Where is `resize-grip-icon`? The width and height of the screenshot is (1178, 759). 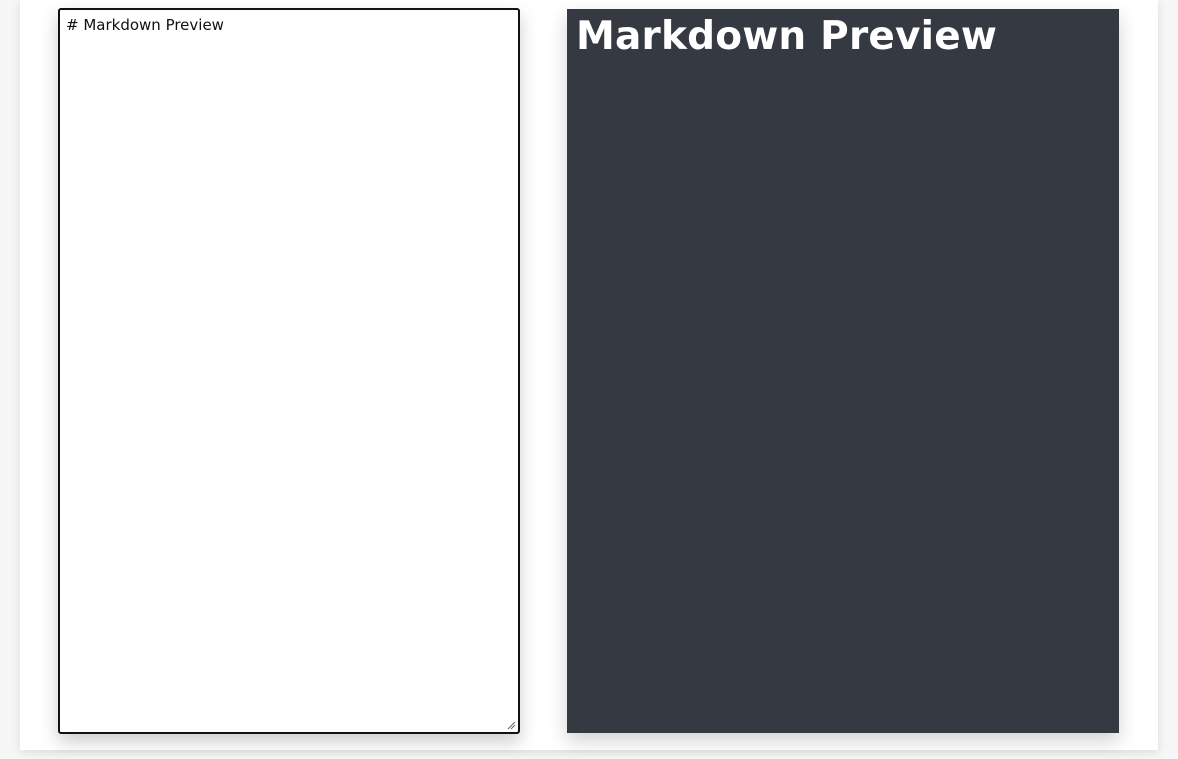
resize-grip-icon is located at coordinates (511, 725).